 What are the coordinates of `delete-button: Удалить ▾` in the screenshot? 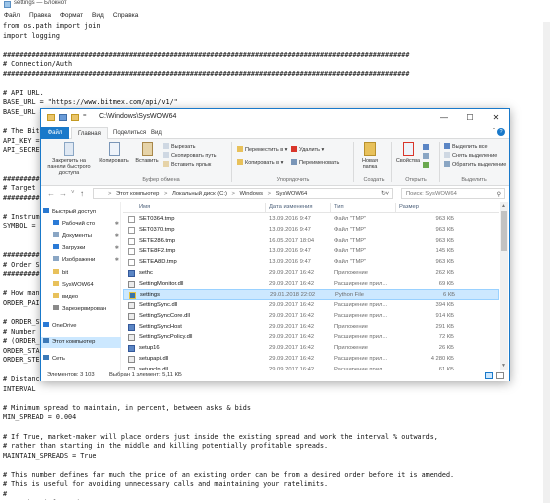 It's located at (307, 150).